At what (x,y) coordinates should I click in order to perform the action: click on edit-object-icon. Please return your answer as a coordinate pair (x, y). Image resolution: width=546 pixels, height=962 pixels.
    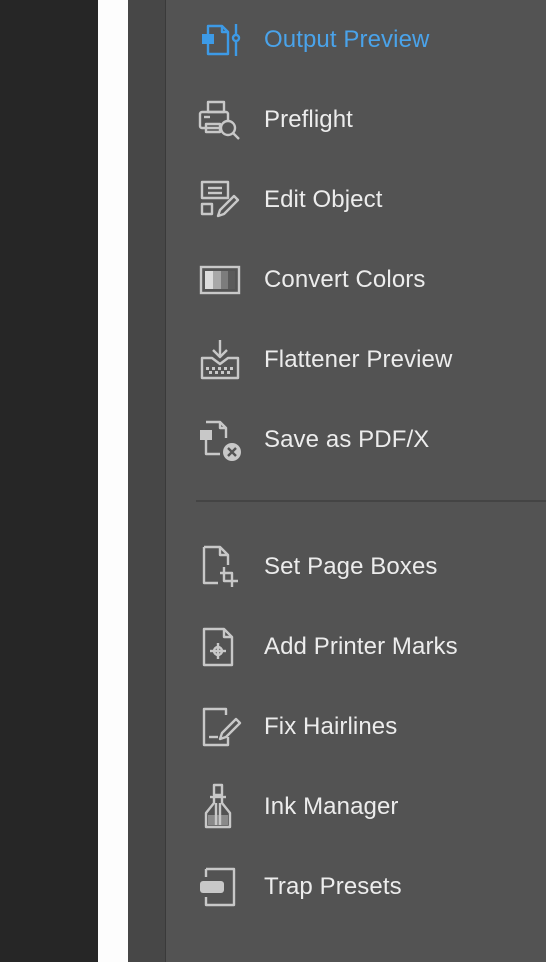
    Looking at the image, I should click on (220, 200).